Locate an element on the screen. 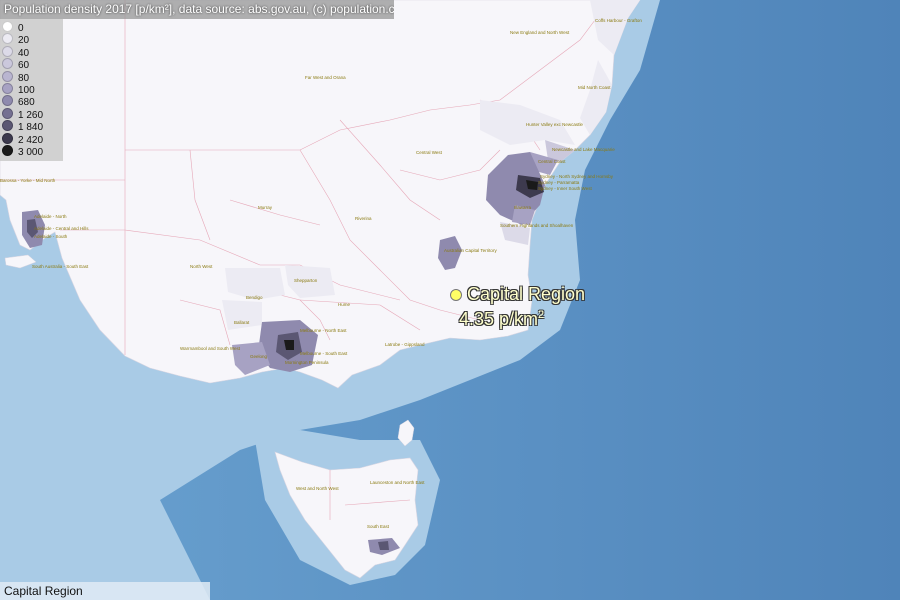 The image size is (900, 600). label-newcastle: Newcastle and Lake Macquarie is located at coordinates (583, 149).